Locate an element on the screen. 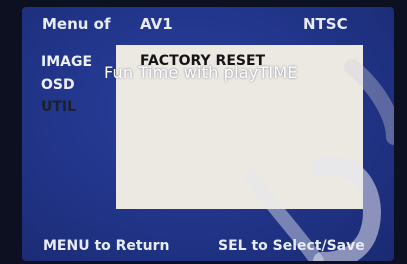 The image size is (407, 264). watermark-overlay-text: Fun Time with playTIME is located at coordinates (201, 72).